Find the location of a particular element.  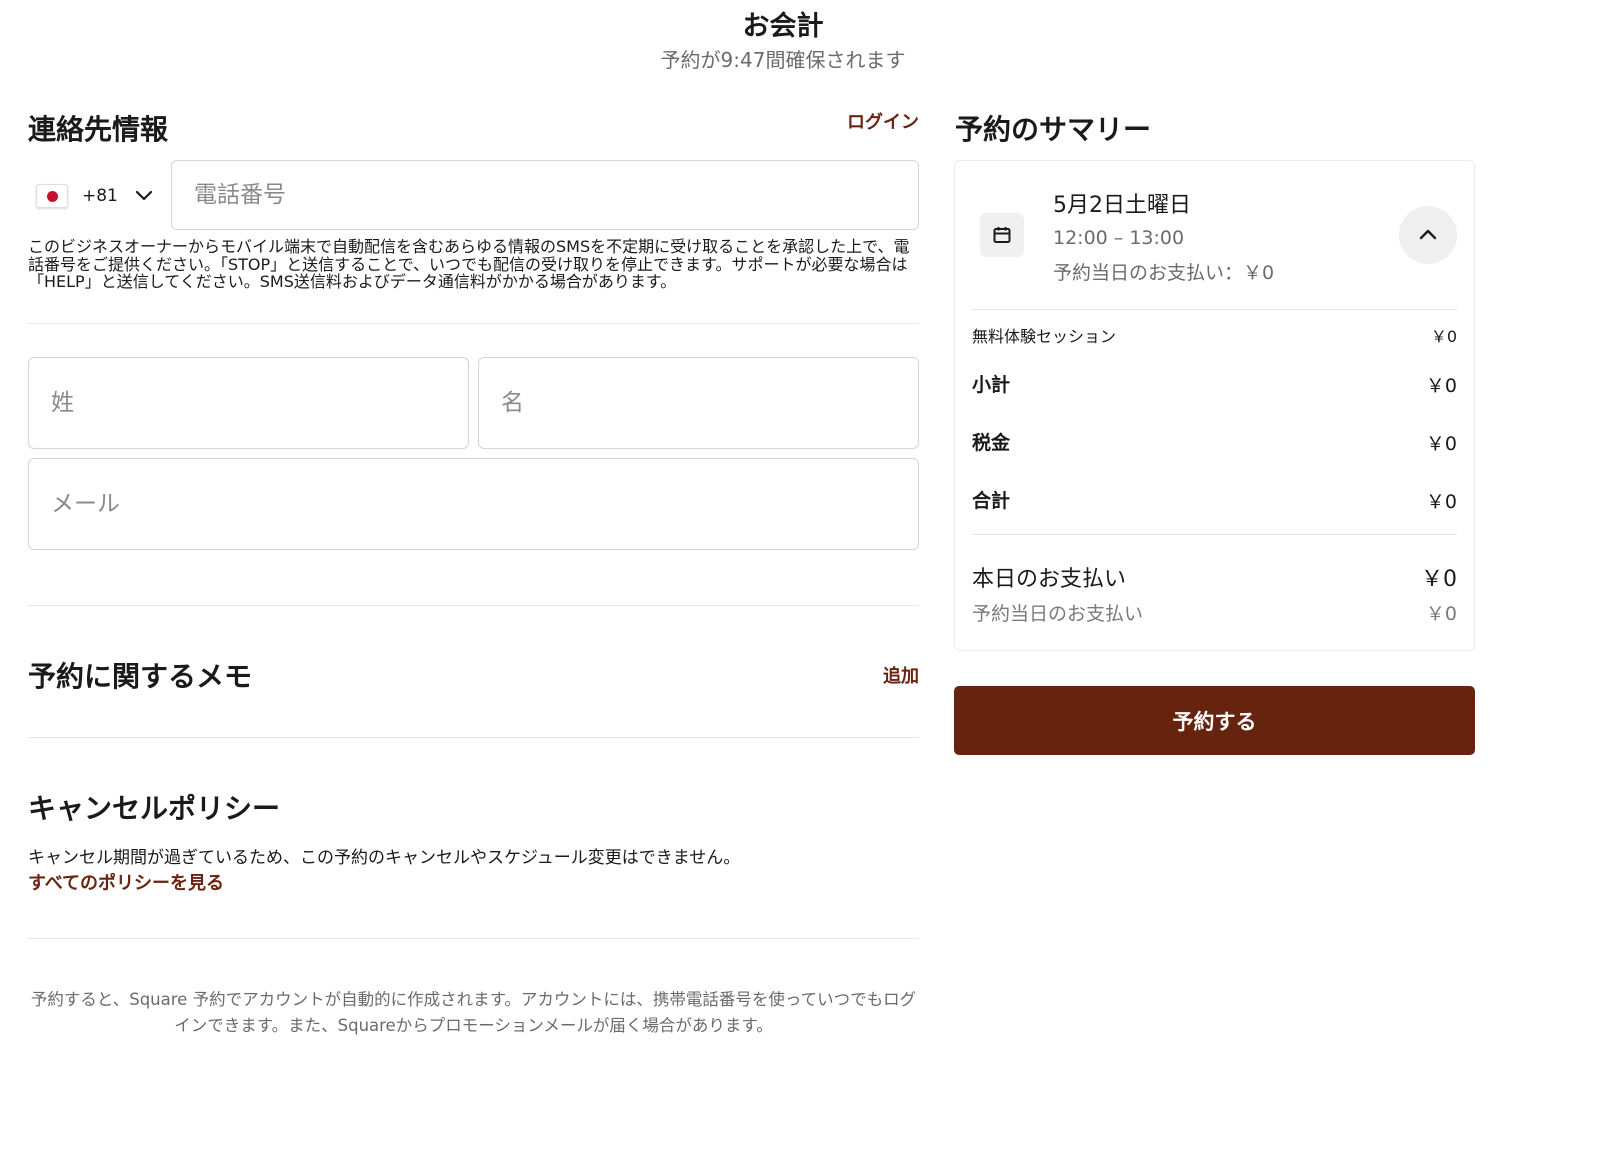

phone-input is located at coordinates (545, 195).